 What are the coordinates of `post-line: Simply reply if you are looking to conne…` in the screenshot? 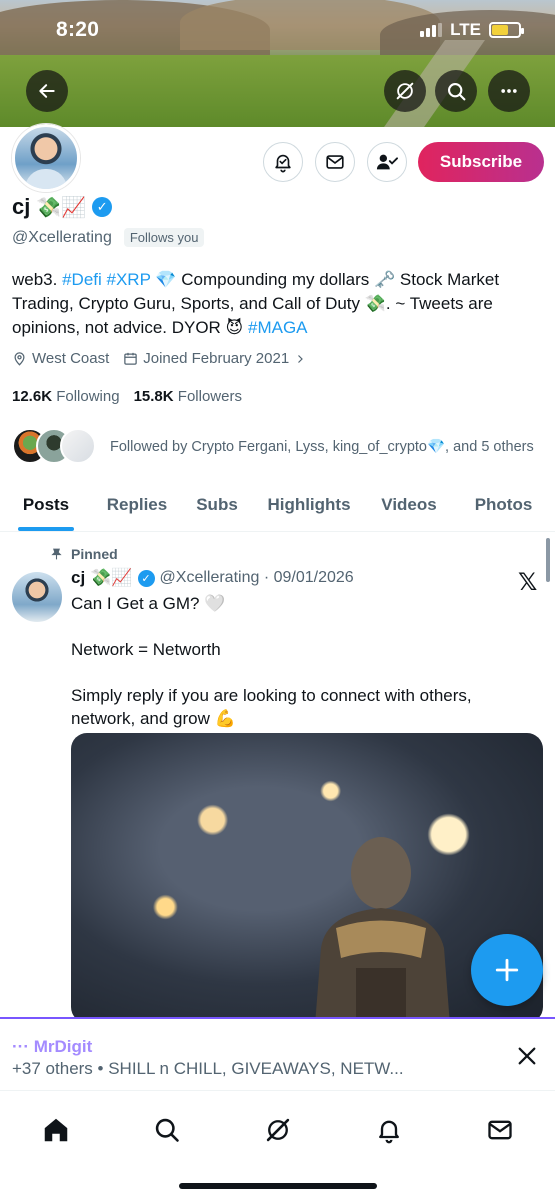 It's located at (271, 707).